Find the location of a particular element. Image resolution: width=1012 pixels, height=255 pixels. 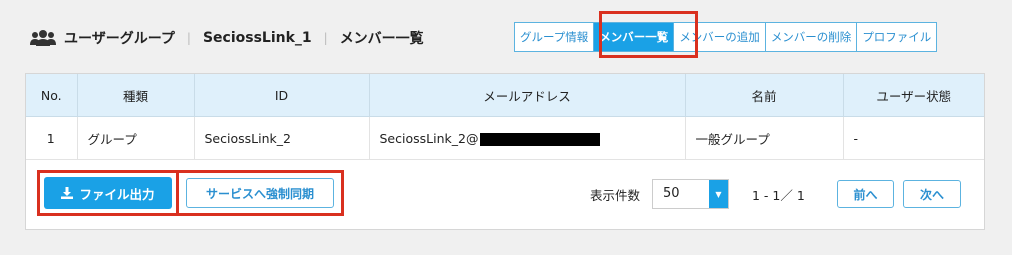

per-page-value: 50 is located at coordinates (671, 193).